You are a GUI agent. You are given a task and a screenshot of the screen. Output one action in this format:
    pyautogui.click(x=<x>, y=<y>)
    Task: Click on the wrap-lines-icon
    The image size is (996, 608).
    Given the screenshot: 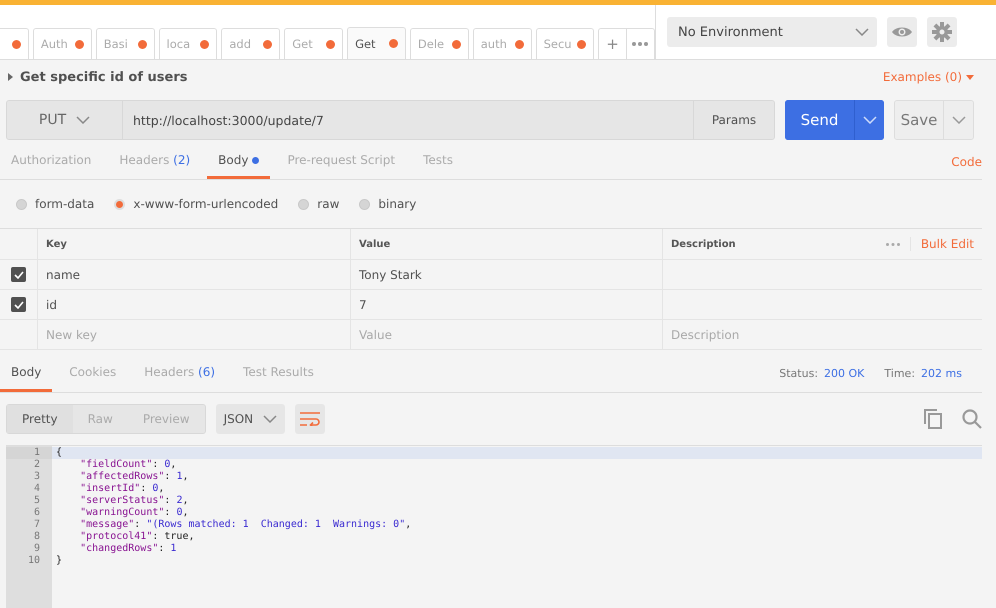 What is the action you would take?
    pyautogui.click(x=310, y=419)
    